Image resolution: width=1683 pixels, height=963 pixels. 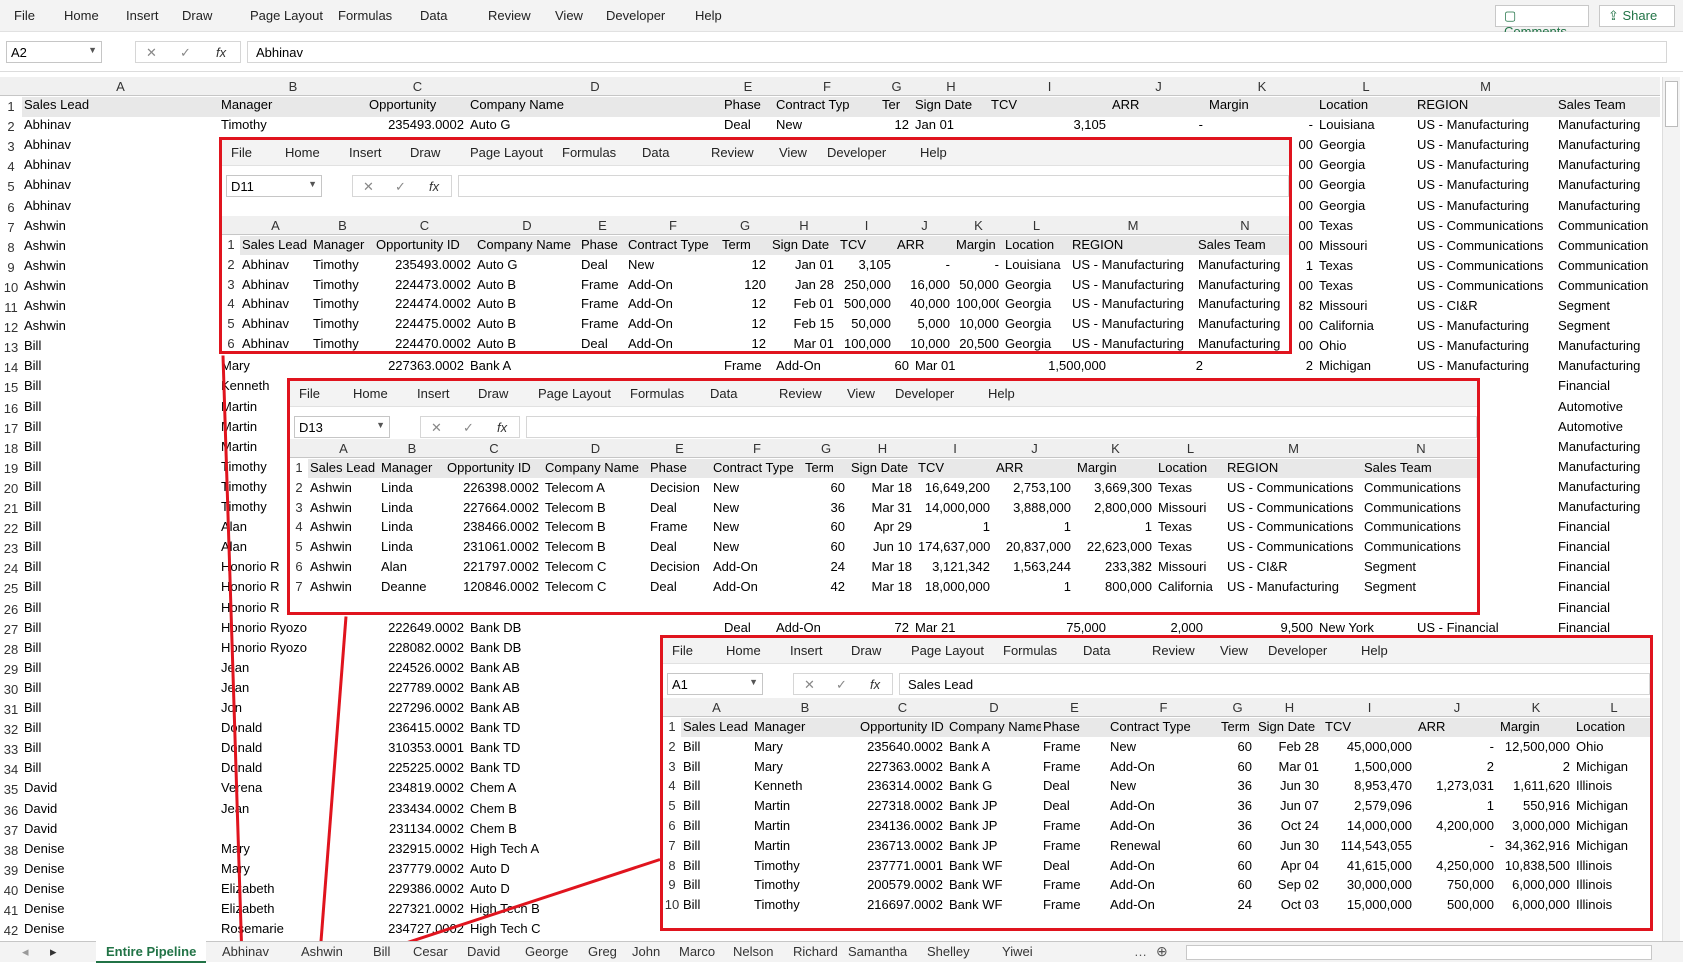 I want to click on table-cell: Timothy, so click(x=341, y=323).